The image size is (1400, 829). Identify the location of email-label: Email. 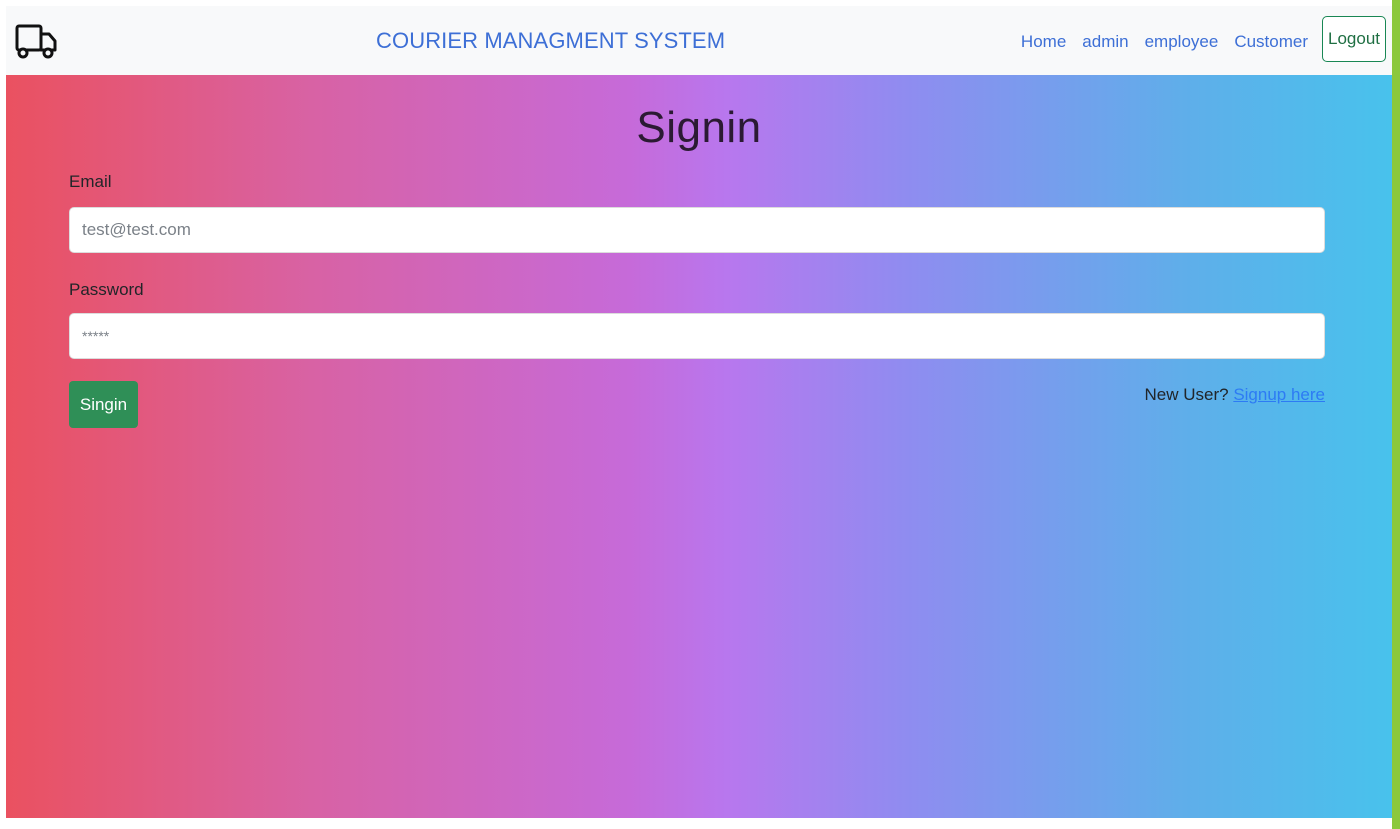
(90, 181).